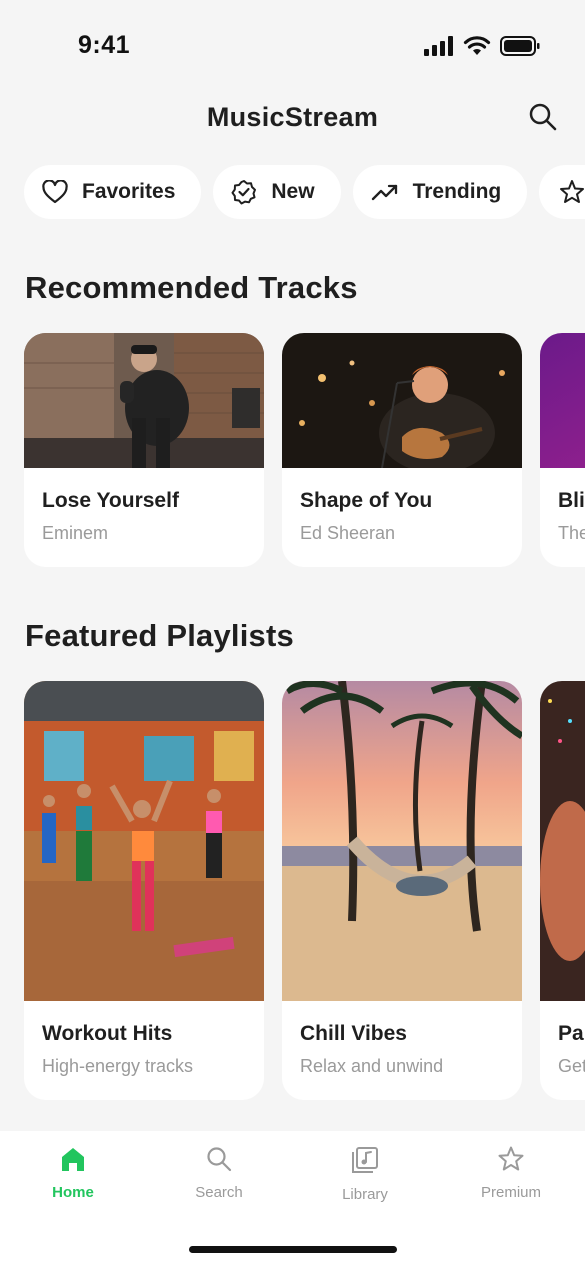 The image size is (585, 1266). What do you see at coordinates (244, 192) in the screenshot?
I see `badge-check-icon` at bounding box center [244, 192].